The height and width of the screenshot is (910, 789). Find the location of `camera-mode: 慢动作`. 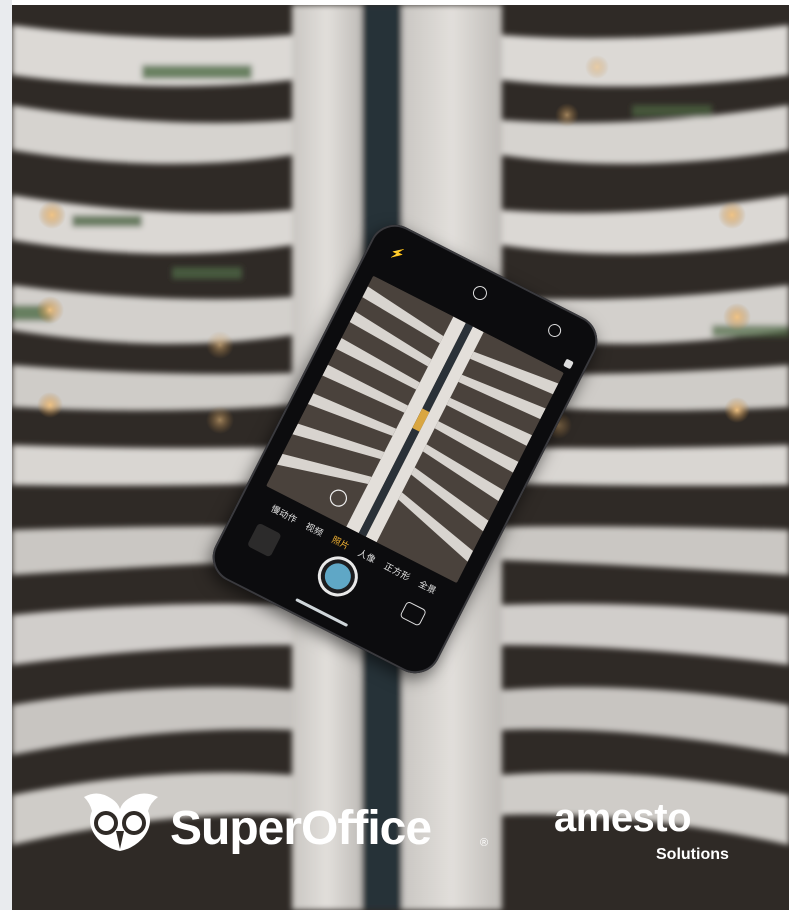

camera-mode: 慢动作 is located at coordinates (283, 514).